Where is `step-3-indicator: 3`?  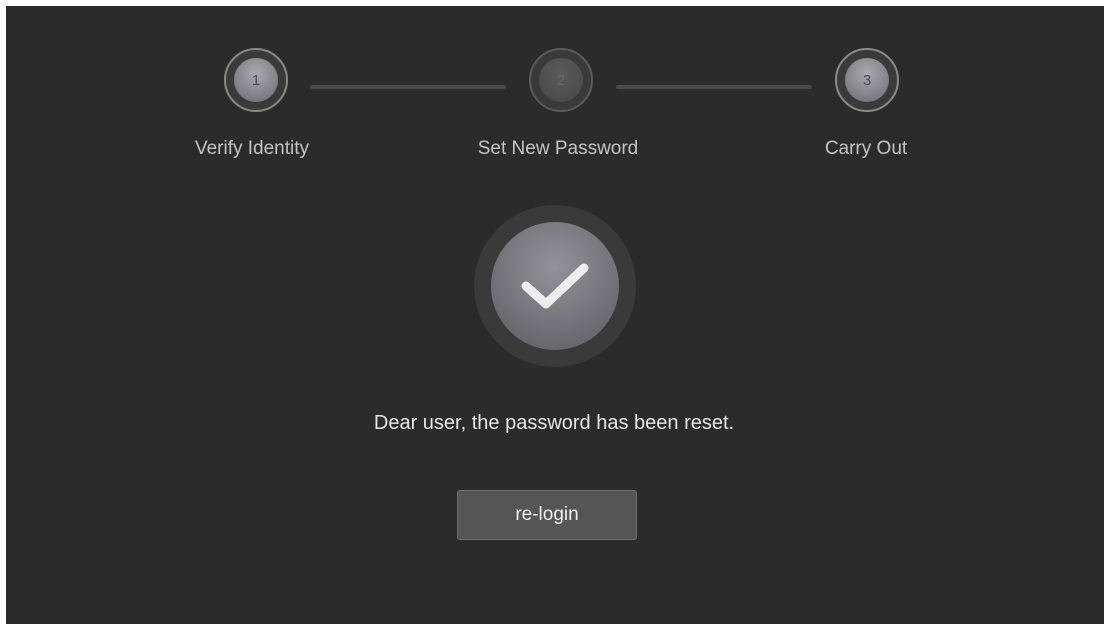 step-3-indicator: 3 is located at coordinates (867, 80).